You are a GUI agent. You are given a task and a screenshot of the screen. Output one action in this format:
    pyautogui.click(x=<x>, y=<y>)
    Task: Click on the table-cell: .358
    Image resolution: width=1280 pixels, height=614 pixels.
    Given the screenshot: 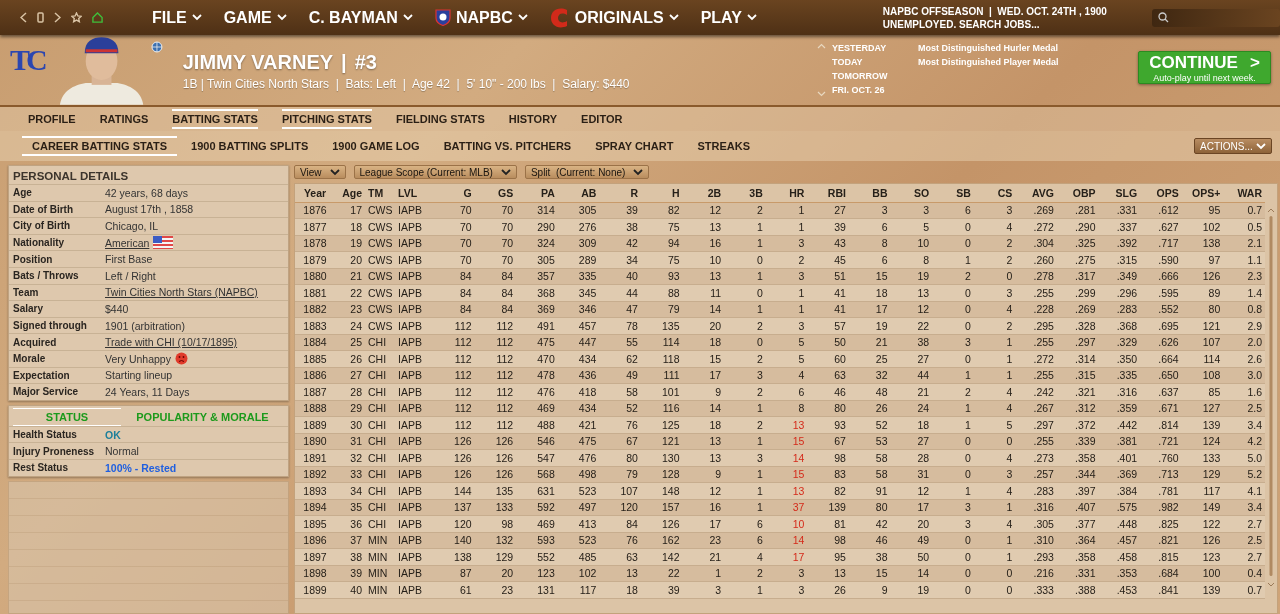 What is the action you would take?
    pyautogui.click(x=1077, y=457)
    